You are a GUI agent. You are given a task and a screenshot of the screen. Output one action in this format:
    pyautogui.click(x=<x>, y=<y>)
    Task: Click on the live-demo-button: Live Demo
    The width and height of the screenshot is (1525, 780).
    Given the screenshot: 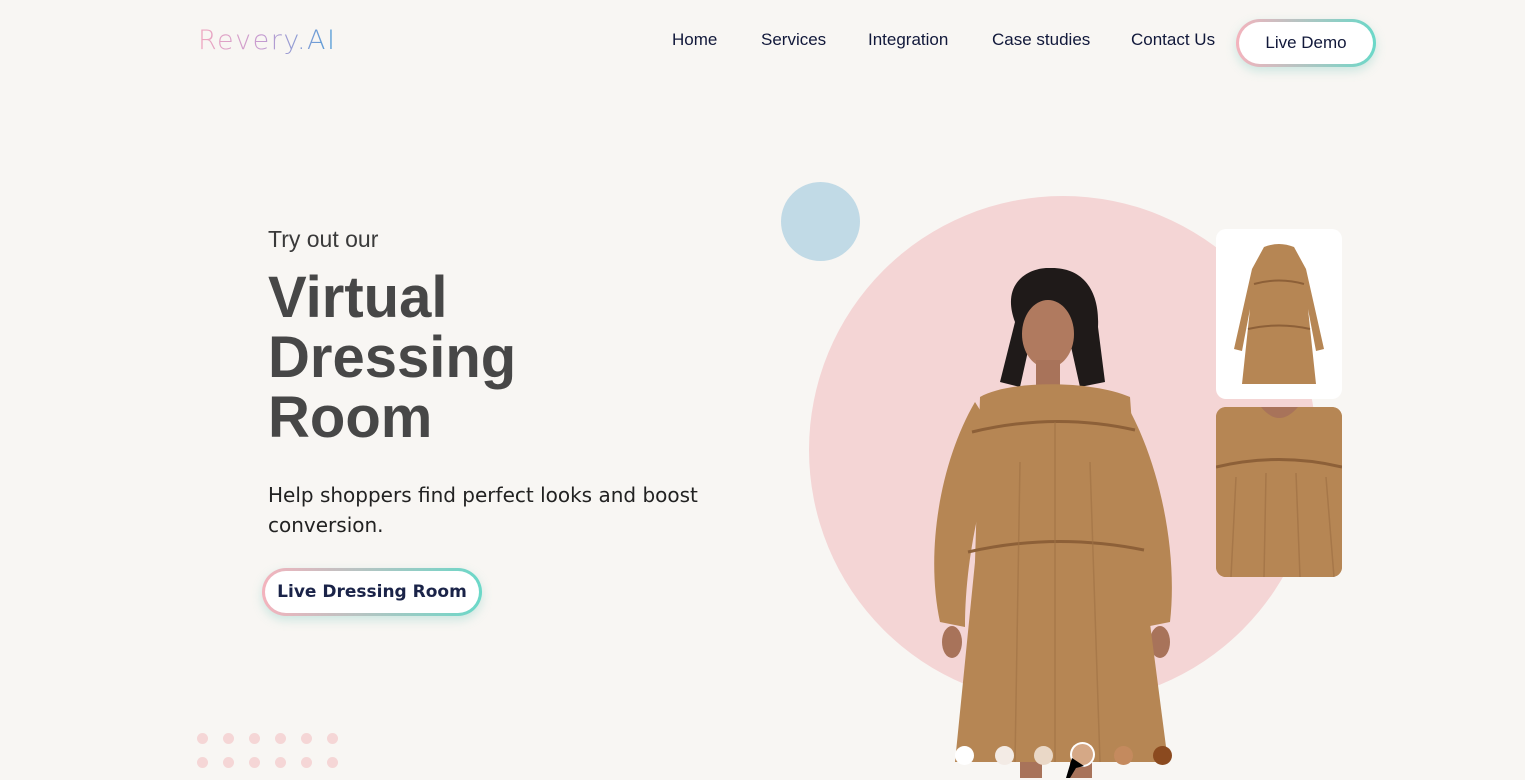 What is the action you would take?
    pyautogui.click(x=1306, y=43)
    